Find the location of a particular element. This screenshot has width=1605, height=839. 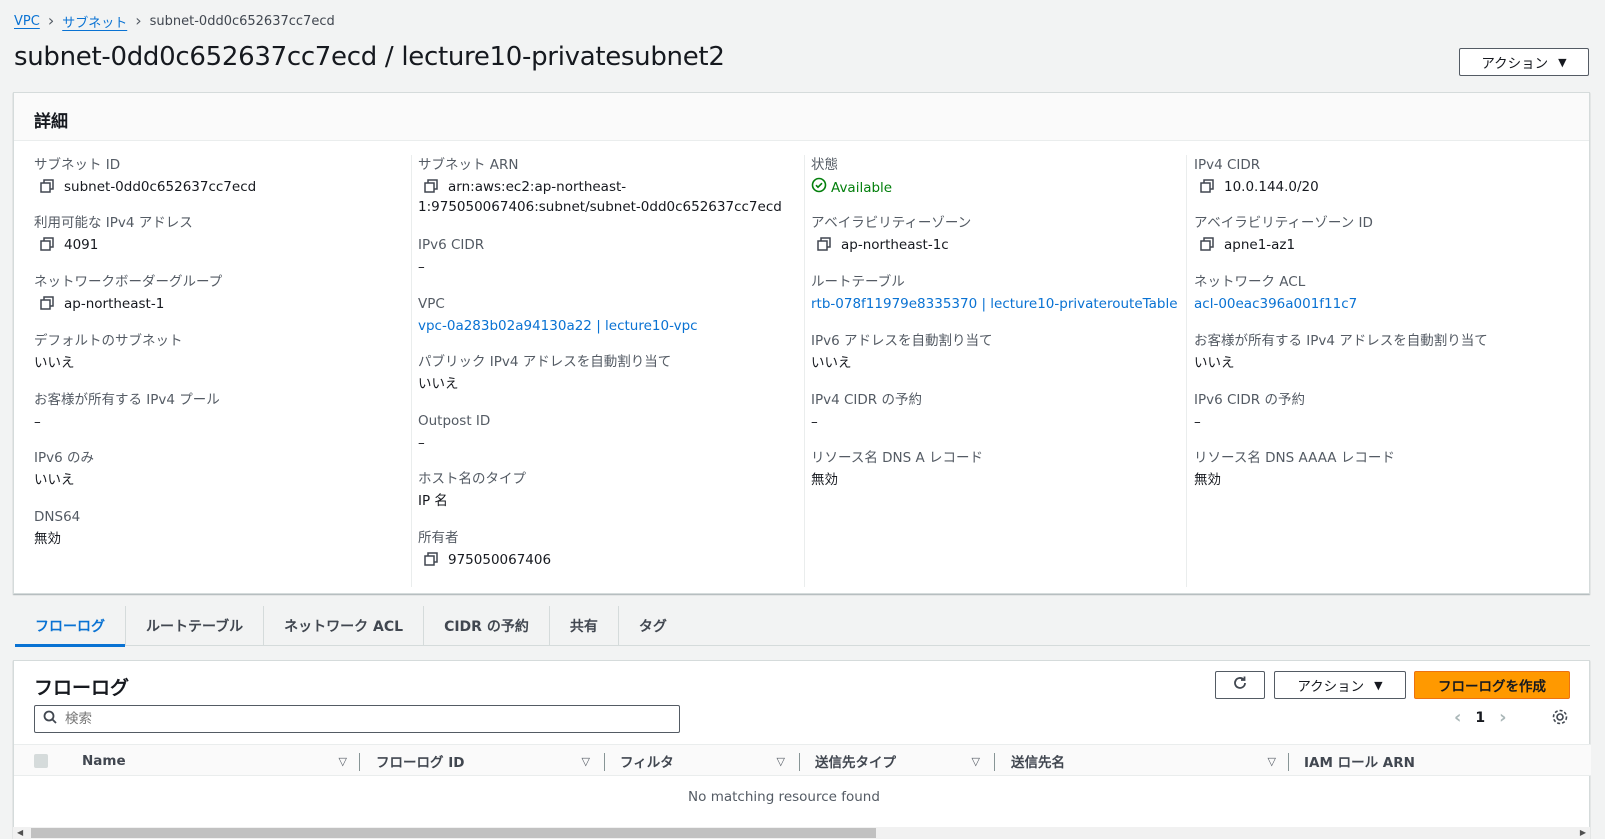

create-flow-log-button: フローログを作成 is located at coordinates (1492, 685).